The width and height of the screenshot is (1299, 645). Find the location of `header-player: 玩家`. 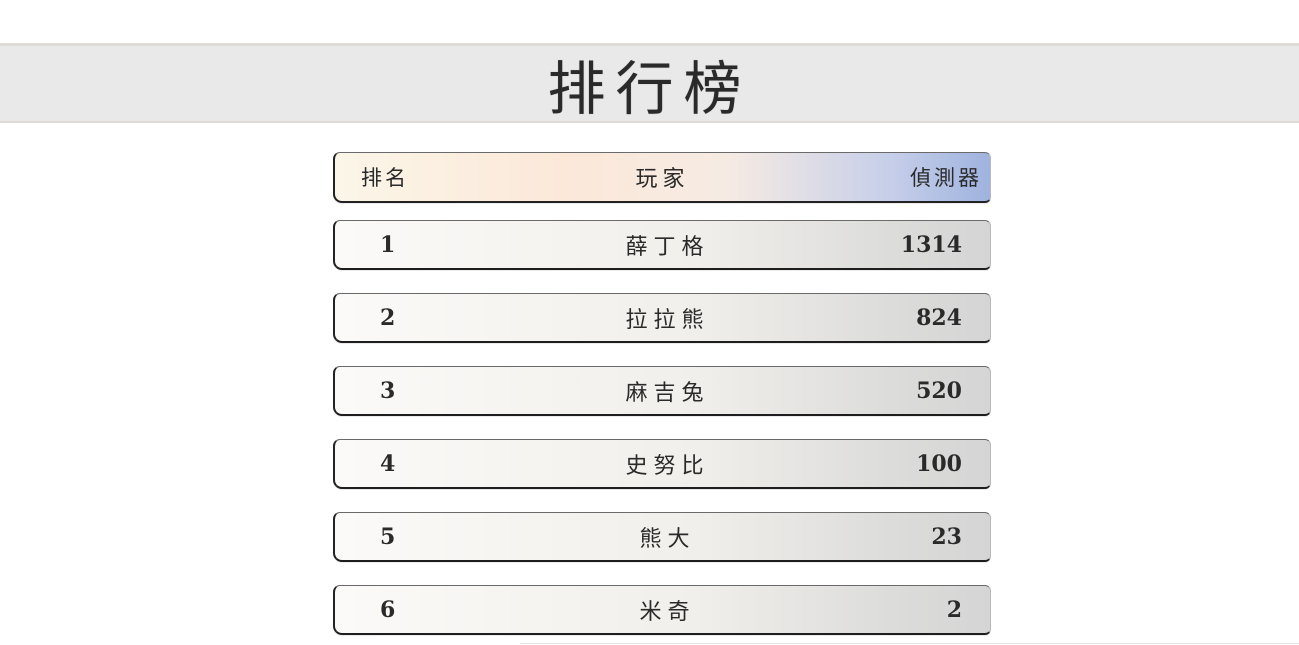

header-player: 玩家 is located at coordinates (662, 179).